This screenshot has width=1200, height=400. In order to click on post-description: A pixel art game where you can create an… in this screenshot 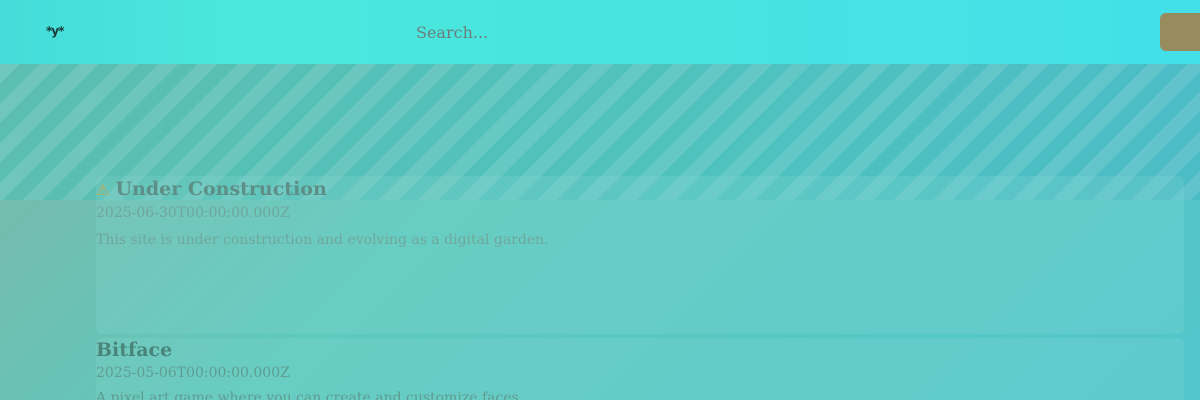, I will do `click(310, 395)`.